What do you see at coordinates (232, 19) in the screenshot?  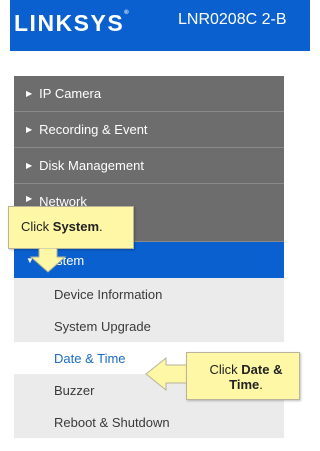 I see `device-model: LNR0208C 2-B` at bounding box center [232, 19].